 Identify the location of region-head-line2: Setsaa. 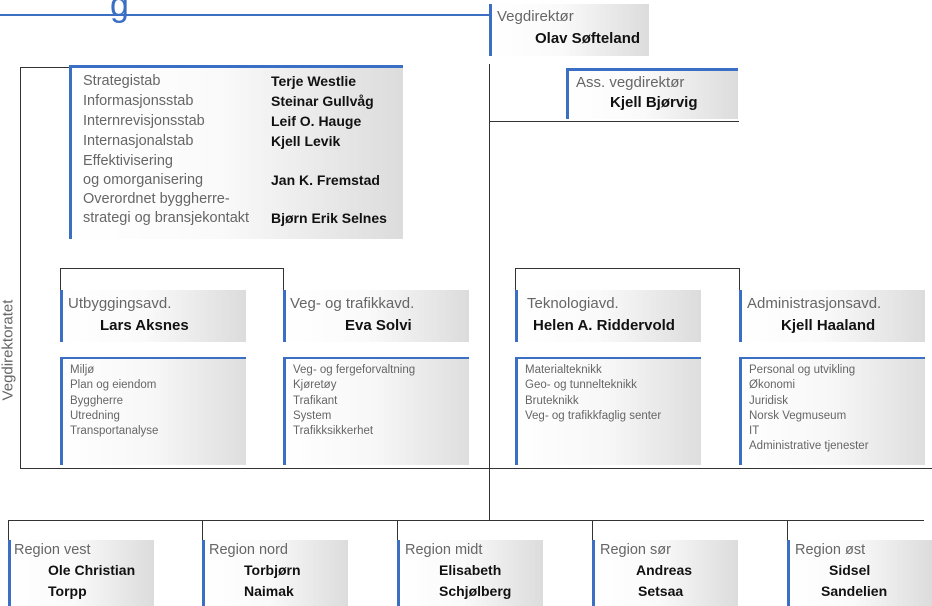
(661, 591).